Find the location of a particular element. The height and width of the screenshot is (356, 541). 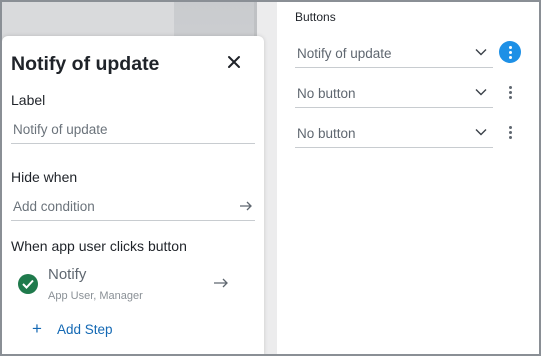

label-input: Notify of update is located at coordinates (133, 130).